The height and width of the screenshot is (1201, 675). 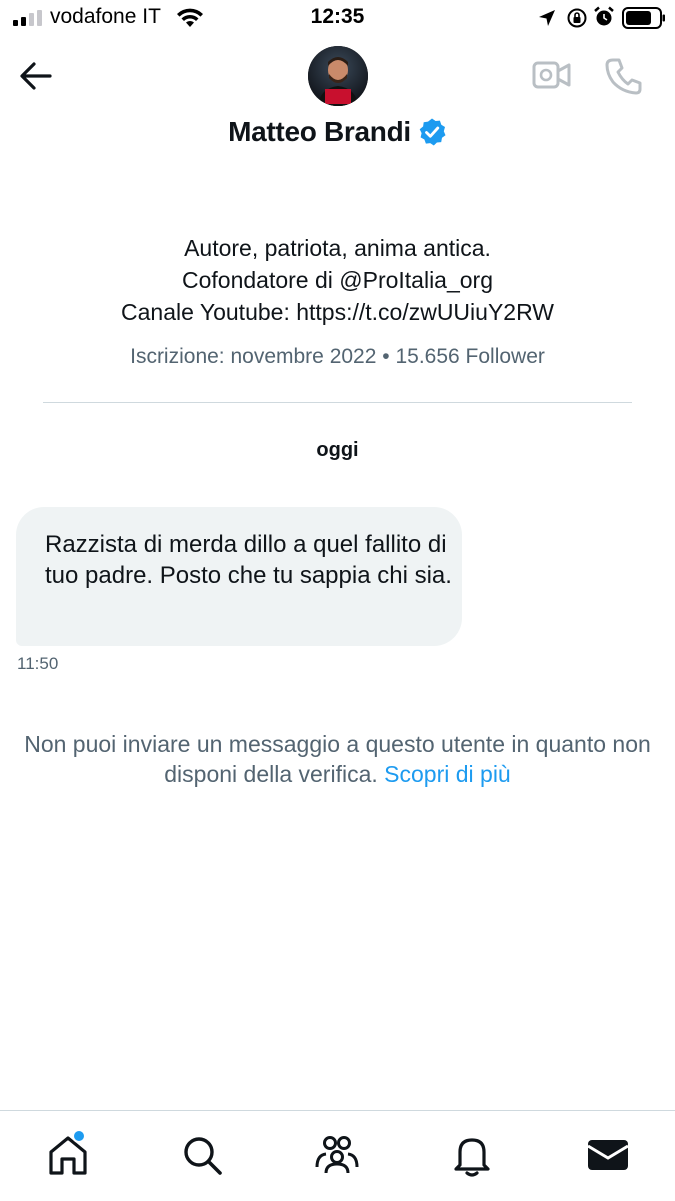 What do you see at coordinates (253, 356) in the screenshot?
I see `joined-date: Iscrizione: novembre 2022` at bounding box center [253, 356].